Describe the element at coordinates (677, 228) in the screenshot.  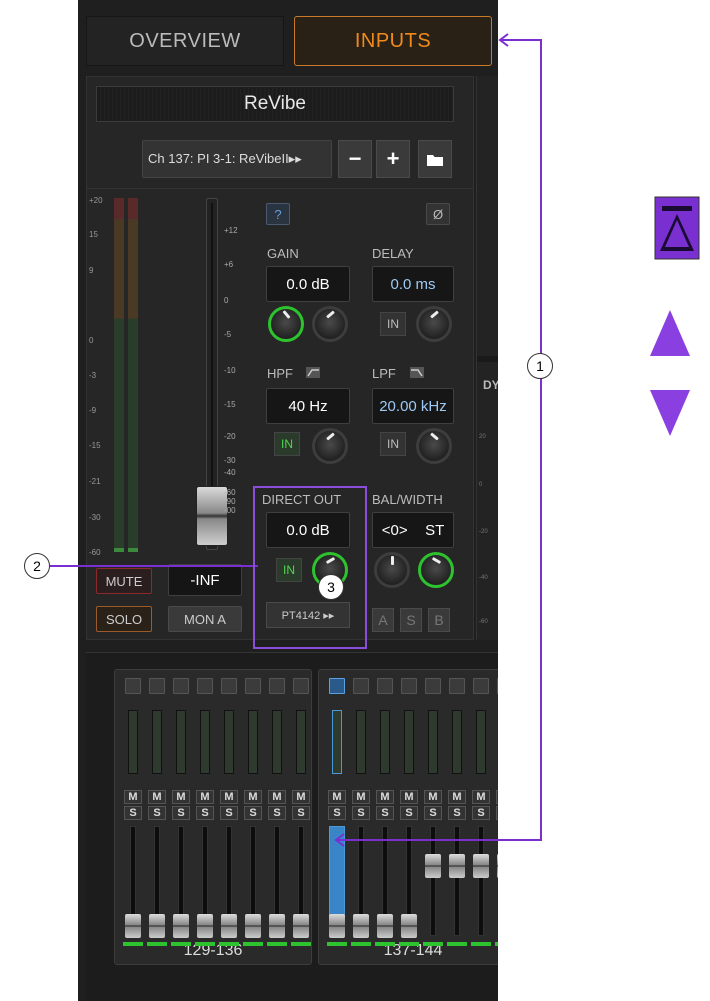
I see `scroll-to-top-button` at that location.